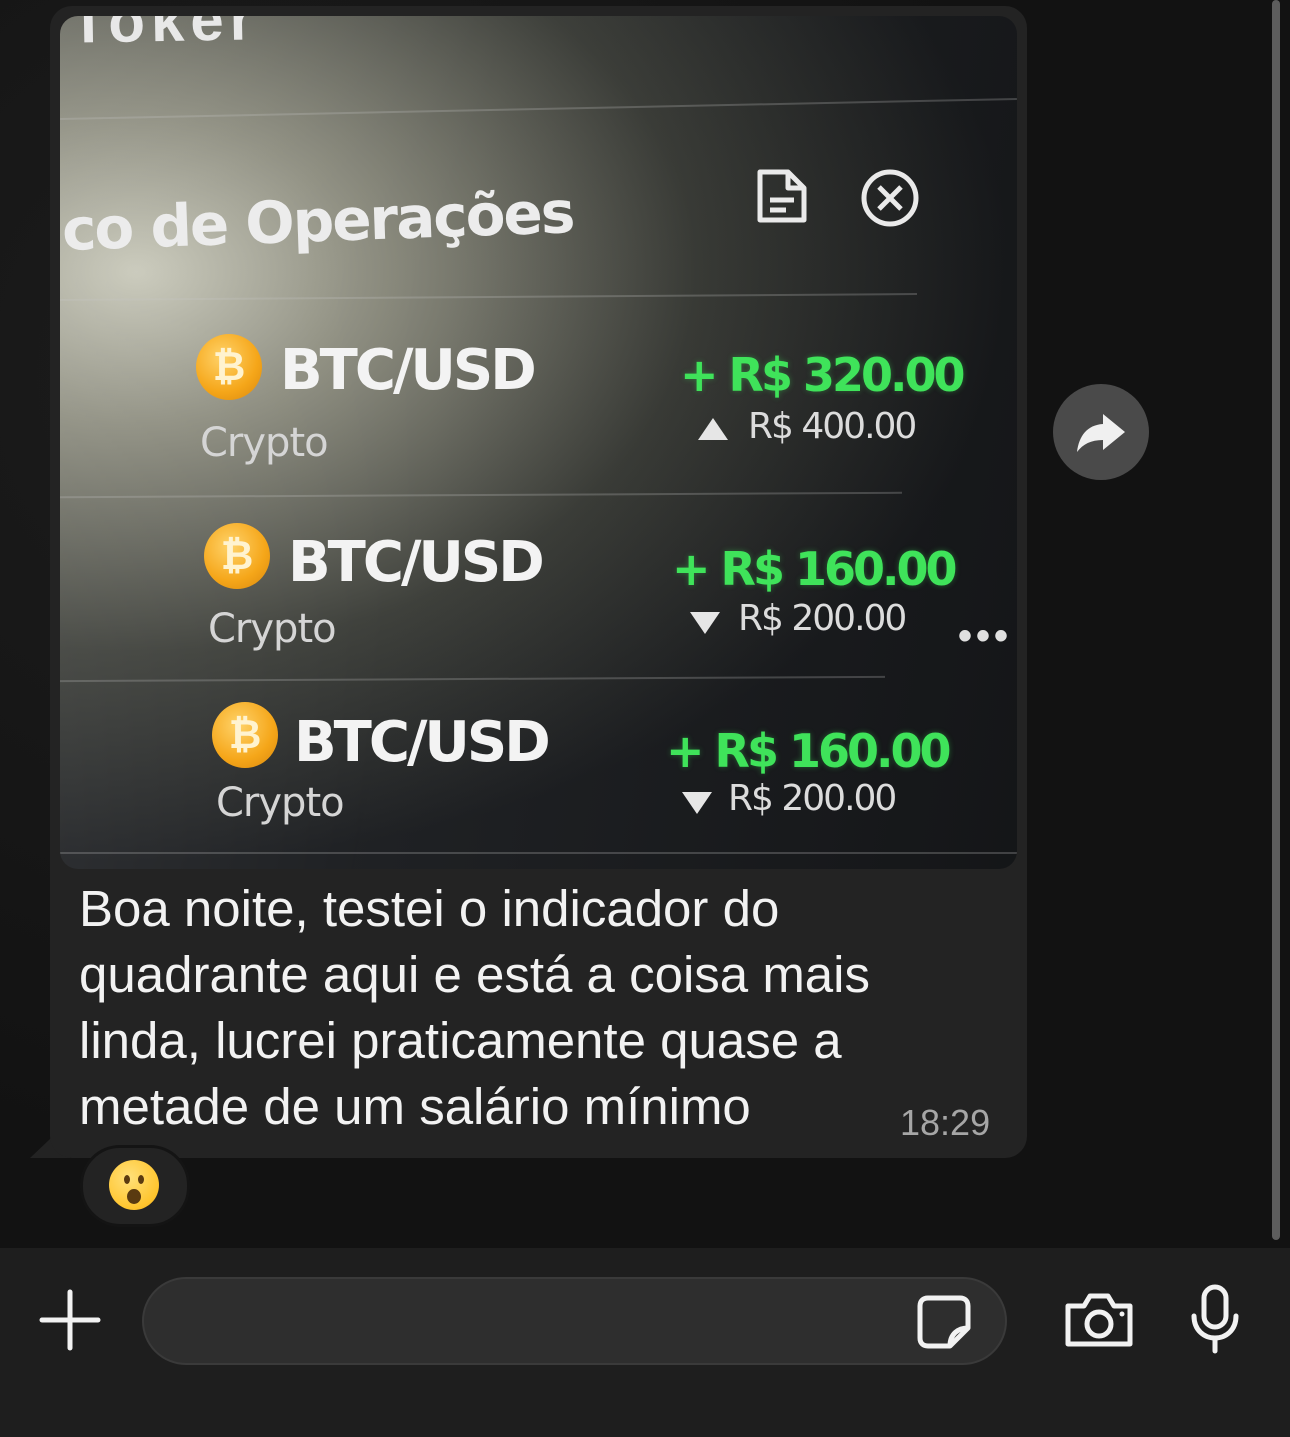 The height and width of the screenshot is (1437, 1290). Describe the element at coordinates (1215, 1319) in the screenshot. I see `microphone-icon` at that location.